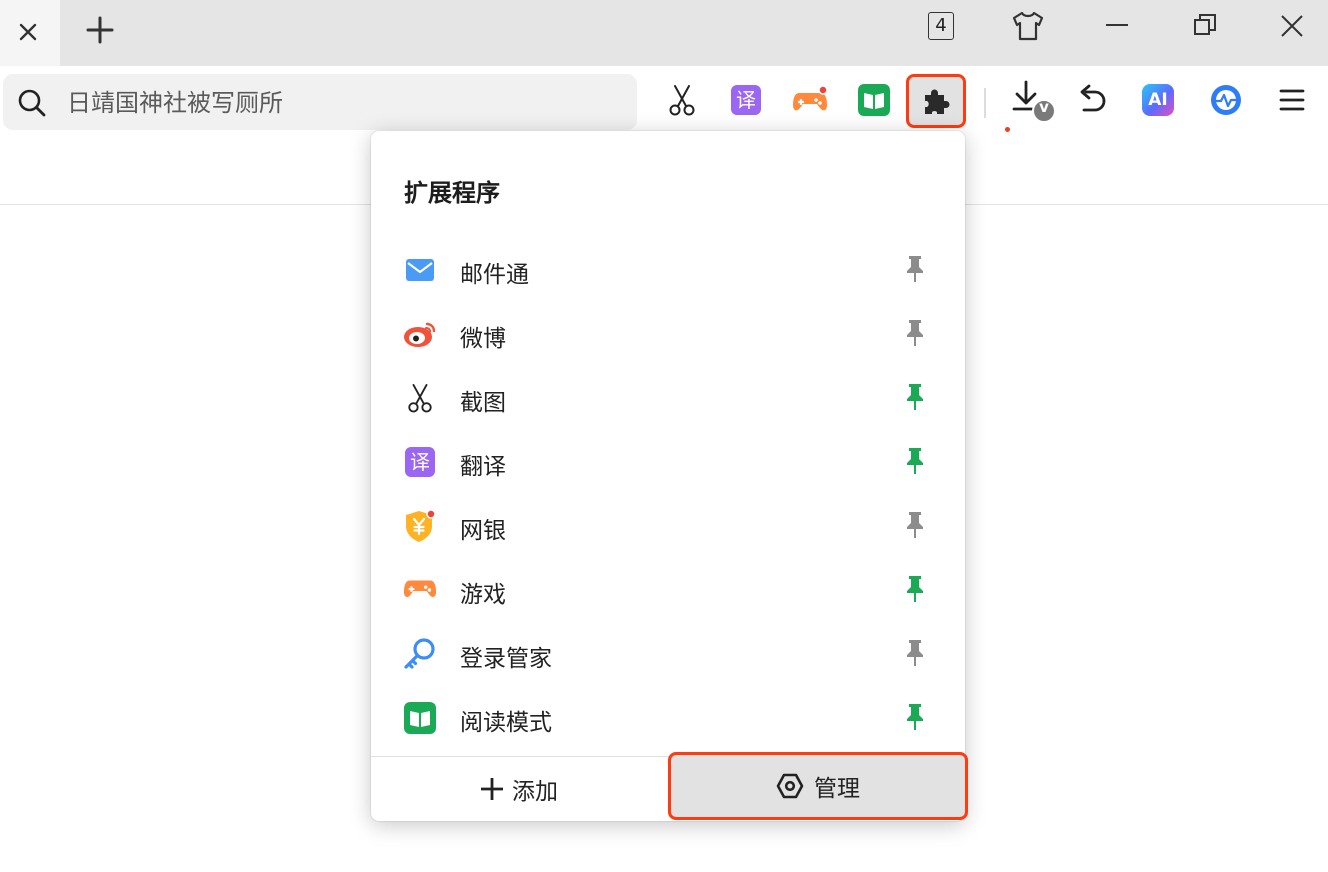 The image size is (1328, 872). I want to click on puzzle-icon, so click(937, 101).